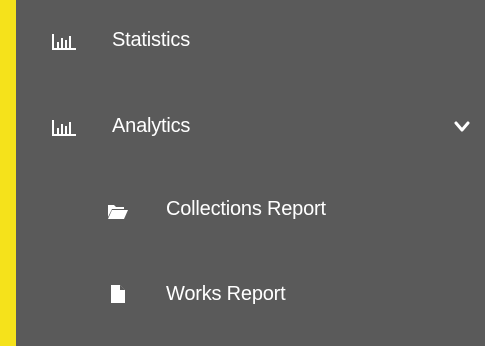  I want to click on chevron-down-icon, so click(462, 127).